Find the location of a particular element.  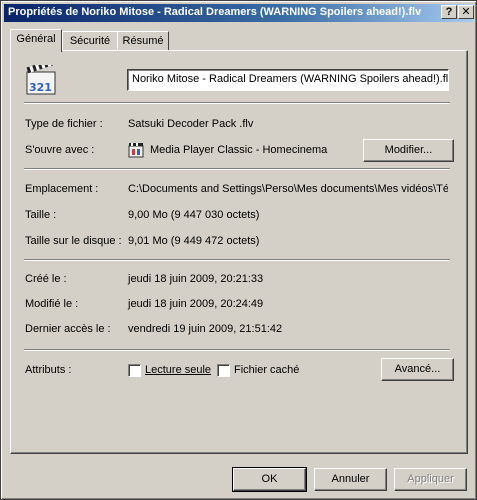

ok-button: OK is located at coordinates (269, 479).